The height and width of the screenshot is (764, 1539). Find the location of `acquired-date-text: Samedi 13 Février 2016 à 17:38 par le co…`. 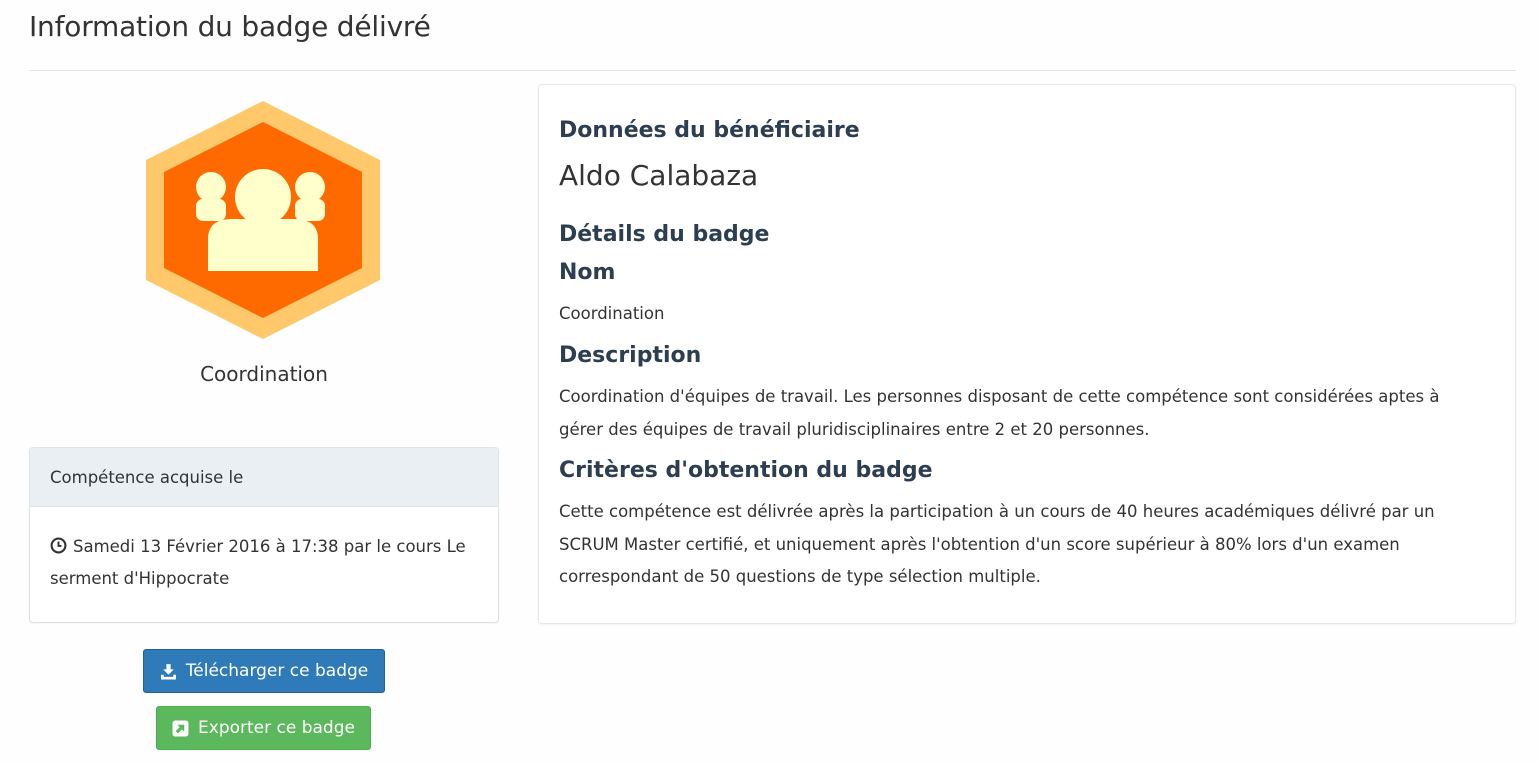

acquired-date-text: Samedi 13 Février 2016 à 17:38 par le co… is located at coordinates (258, 562).